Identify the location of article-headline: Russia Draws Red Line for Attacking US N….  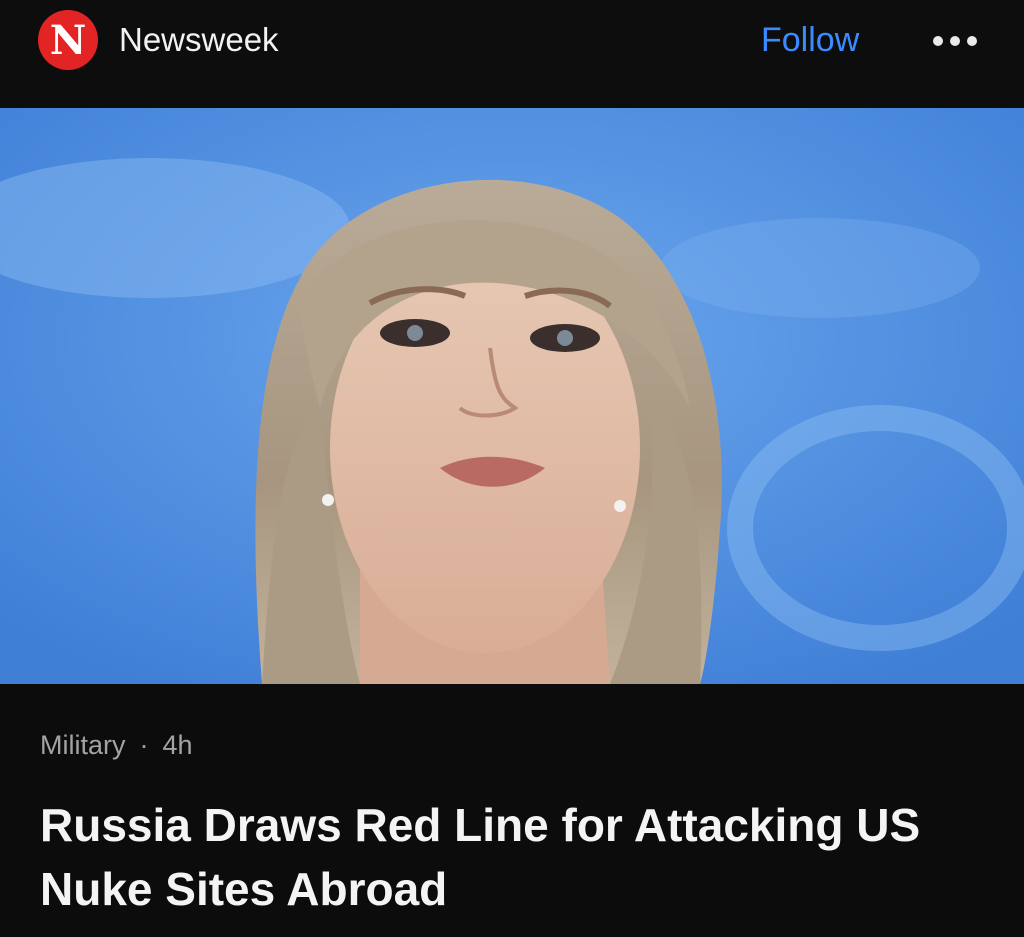
(520, 857).